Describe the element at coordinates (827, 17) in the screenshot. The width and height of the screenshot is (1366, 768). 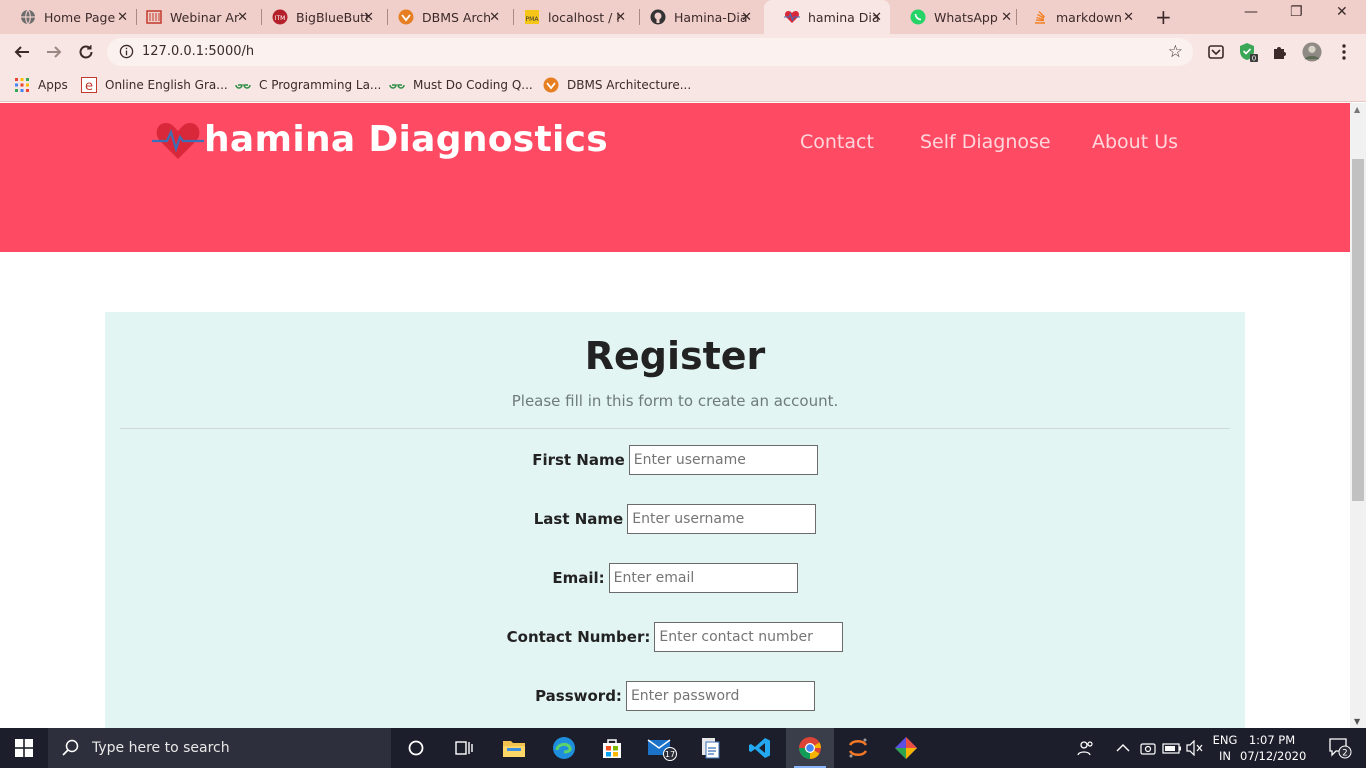
I see `tab-hamina-active: hamina Dia ✕` at that location.